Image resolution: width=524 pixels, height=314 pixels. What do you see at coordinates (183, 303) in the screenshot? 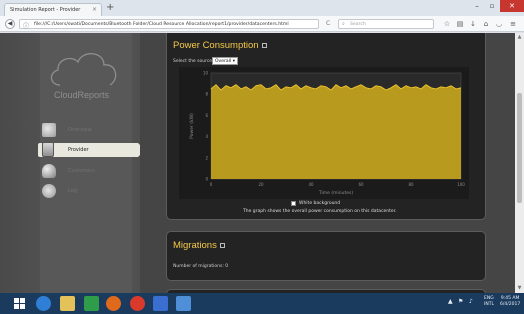
I see `network-app-icon` at bounding box center [183, 303].